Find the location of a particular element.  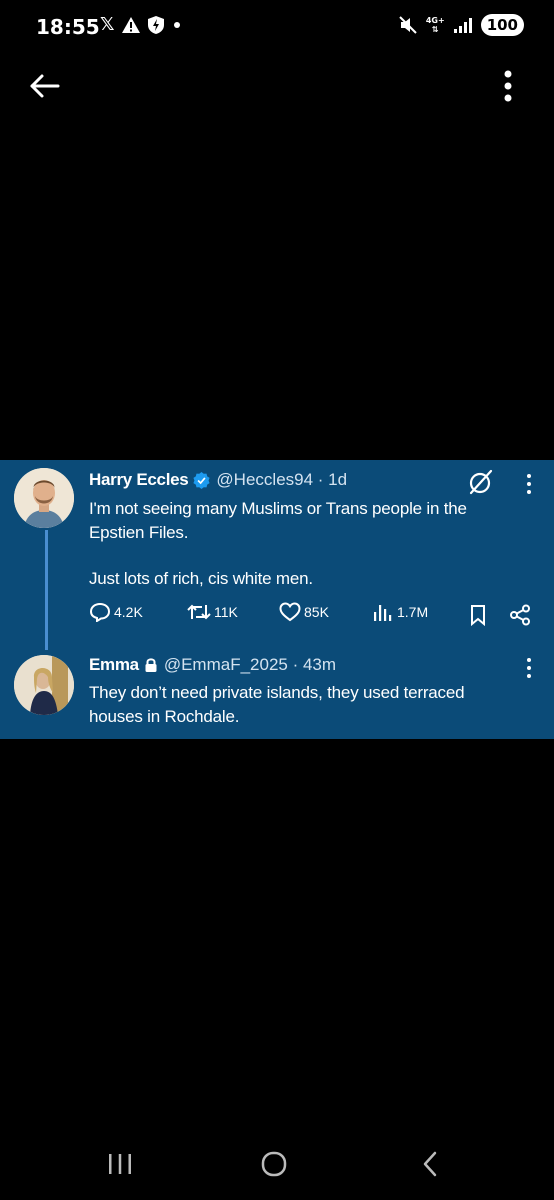

reply-button: 4.2K is located at coordinates (116, 612).